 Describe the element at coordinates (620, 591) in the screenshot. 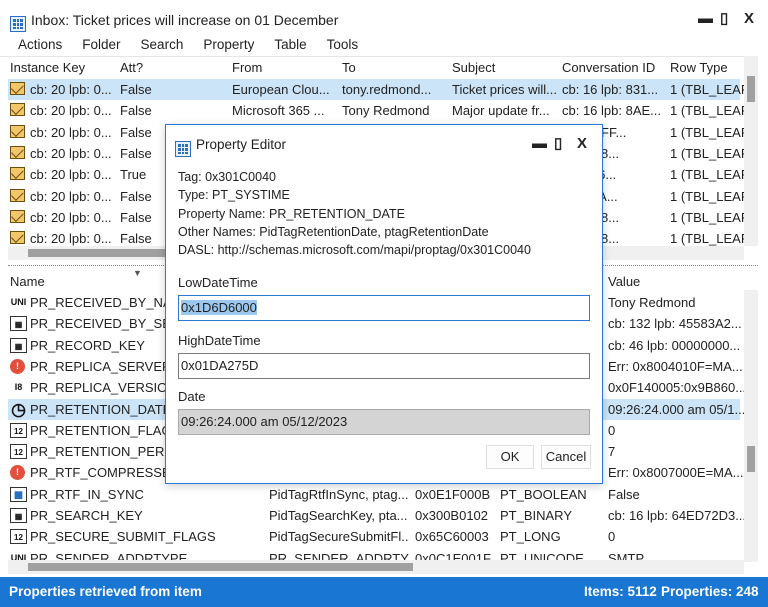

I see `items-count: Items: 5112` at that location.